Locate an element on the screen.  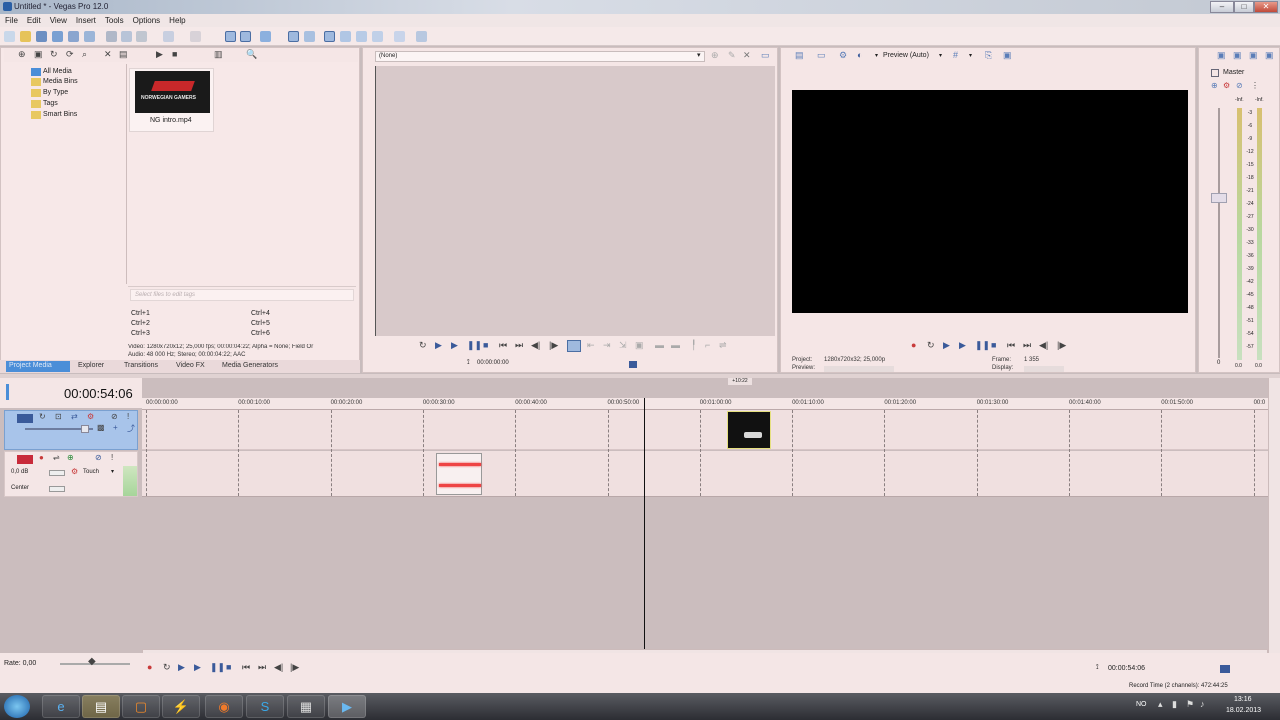
media-player-icon: ▢ is located at coordinates (141, 706).